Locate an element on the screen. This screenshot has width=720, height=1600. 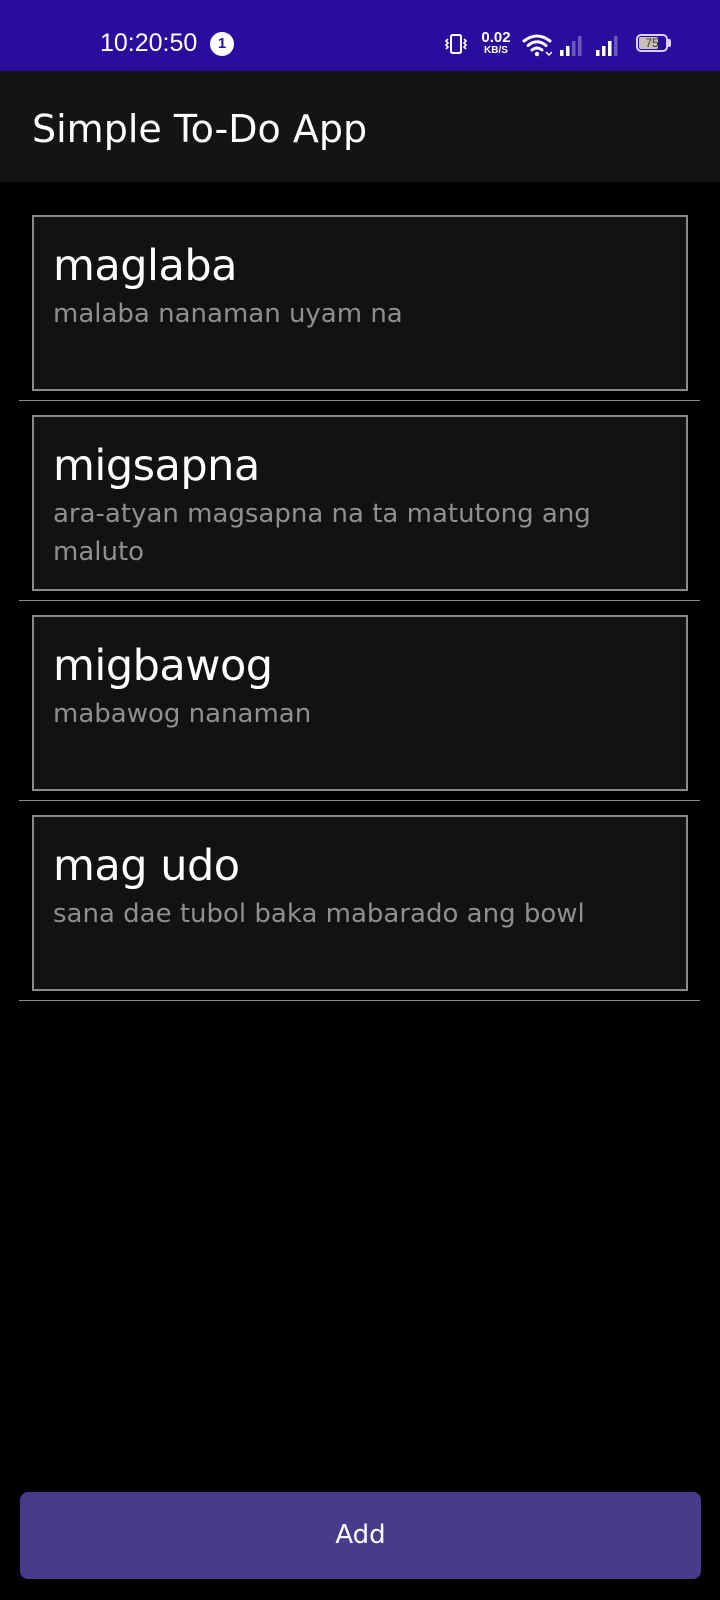
network-speed: 0.02 KB/S is located at coordinates (496, 43).